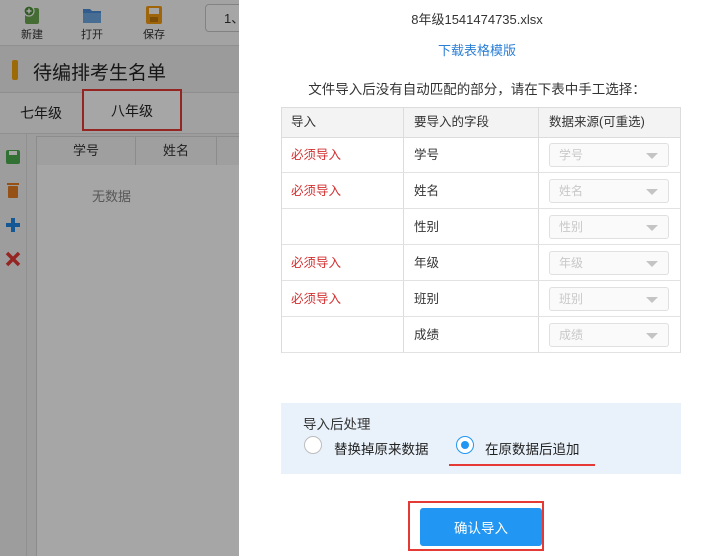  I want to click on mapping-row: 必须导入 年级 年级, so click(481, 263).